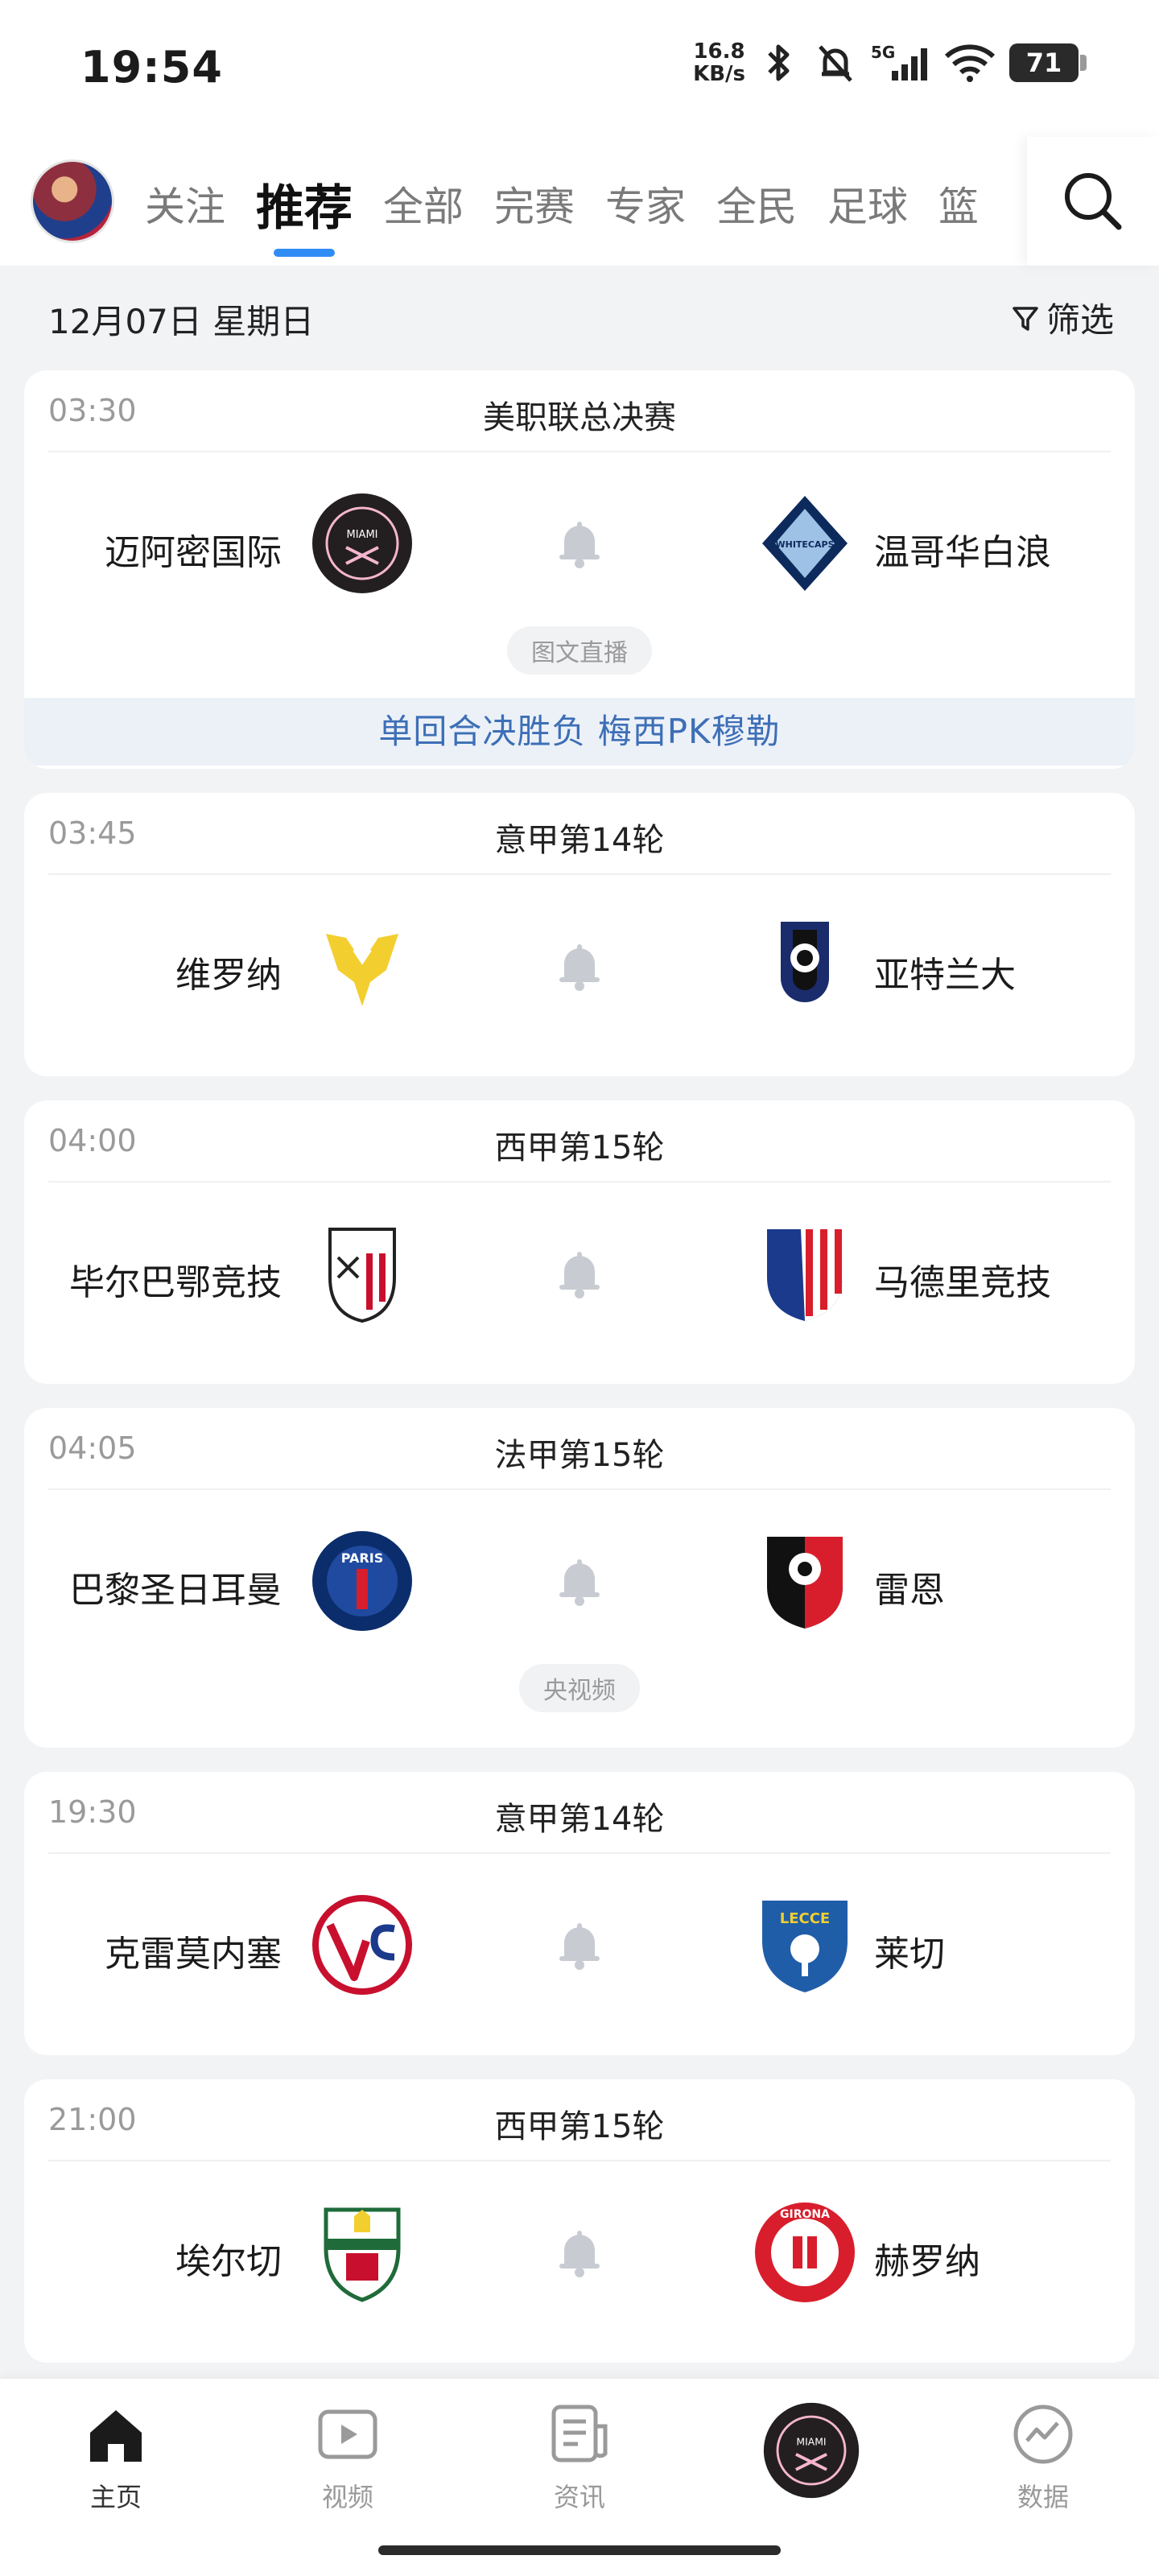  What do you see at coordinates (362, 1945) in the screenshot?
I see `cremonese-crest-icon` at bounding box center [362, 1945].